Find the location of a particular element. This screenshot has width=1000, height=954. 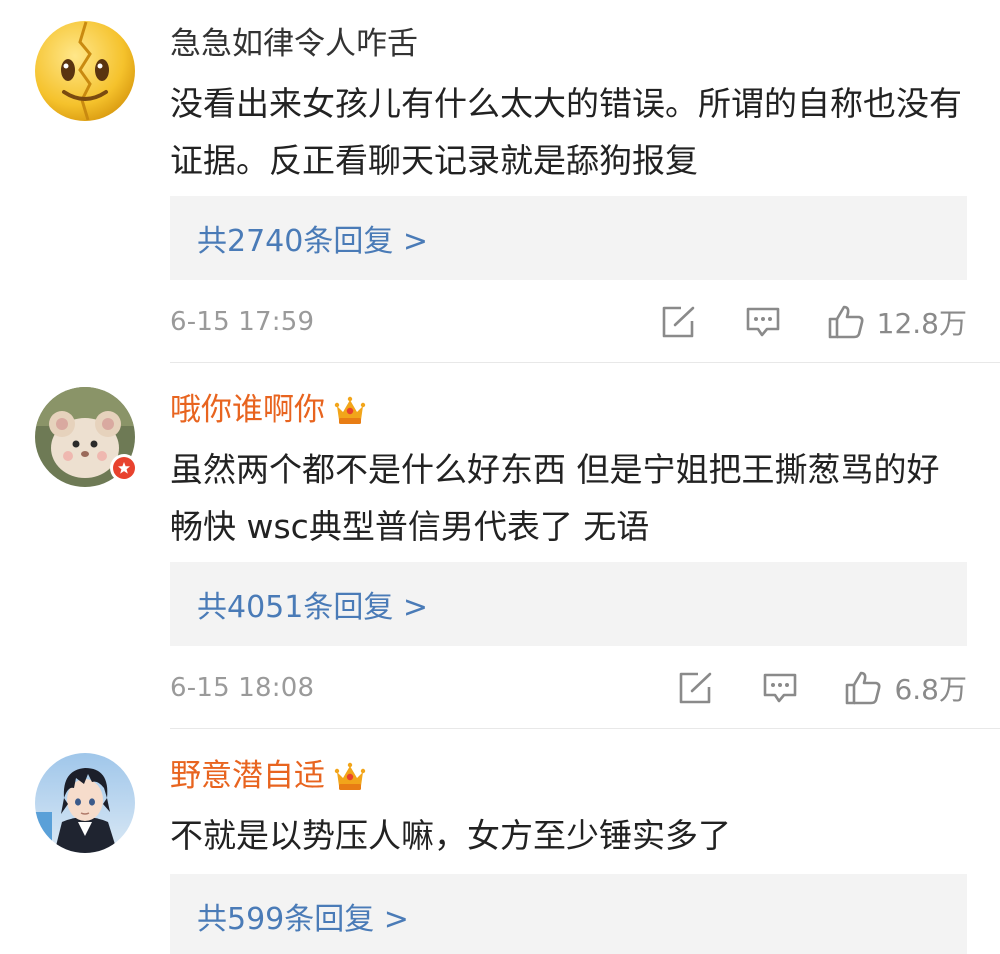

username-label: 野意潜自适 is located at coordinates (247, 776).